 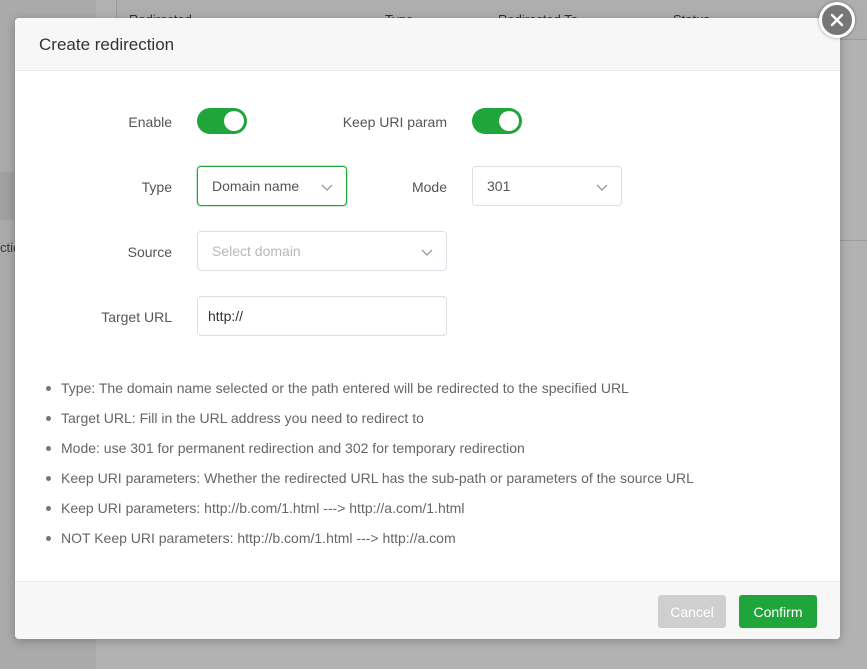 What do you see at coordinates (156, 187) in the screenshot?
I see `type-label: Type` at bounding box center [156, 187].